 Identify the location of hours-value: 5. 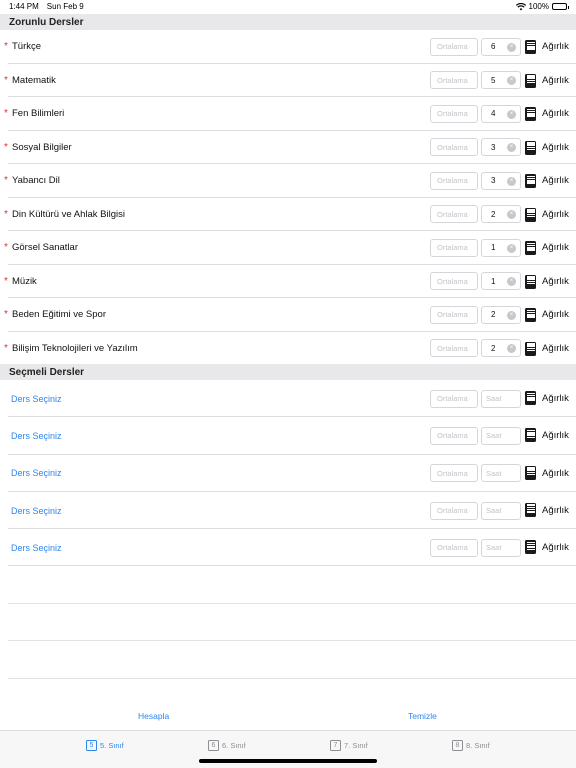
(493, 80).